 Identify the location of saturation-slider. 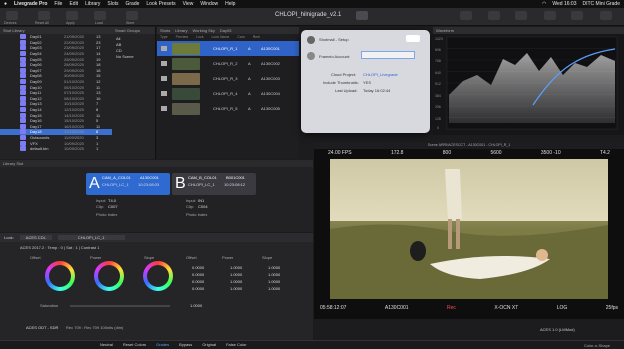
(120, 306).